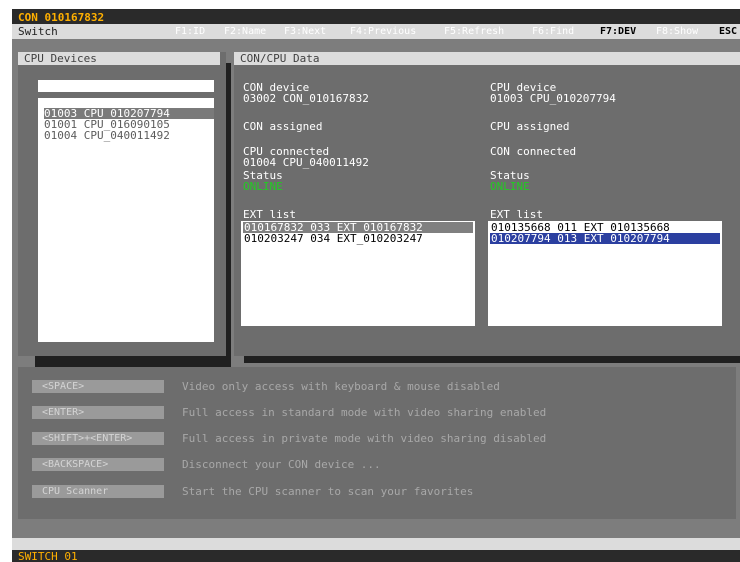  What do you see at coordinates (263, 186) in the screenshot?
I see `con-status-value: ONLINE` at bounding box center [263, 186].